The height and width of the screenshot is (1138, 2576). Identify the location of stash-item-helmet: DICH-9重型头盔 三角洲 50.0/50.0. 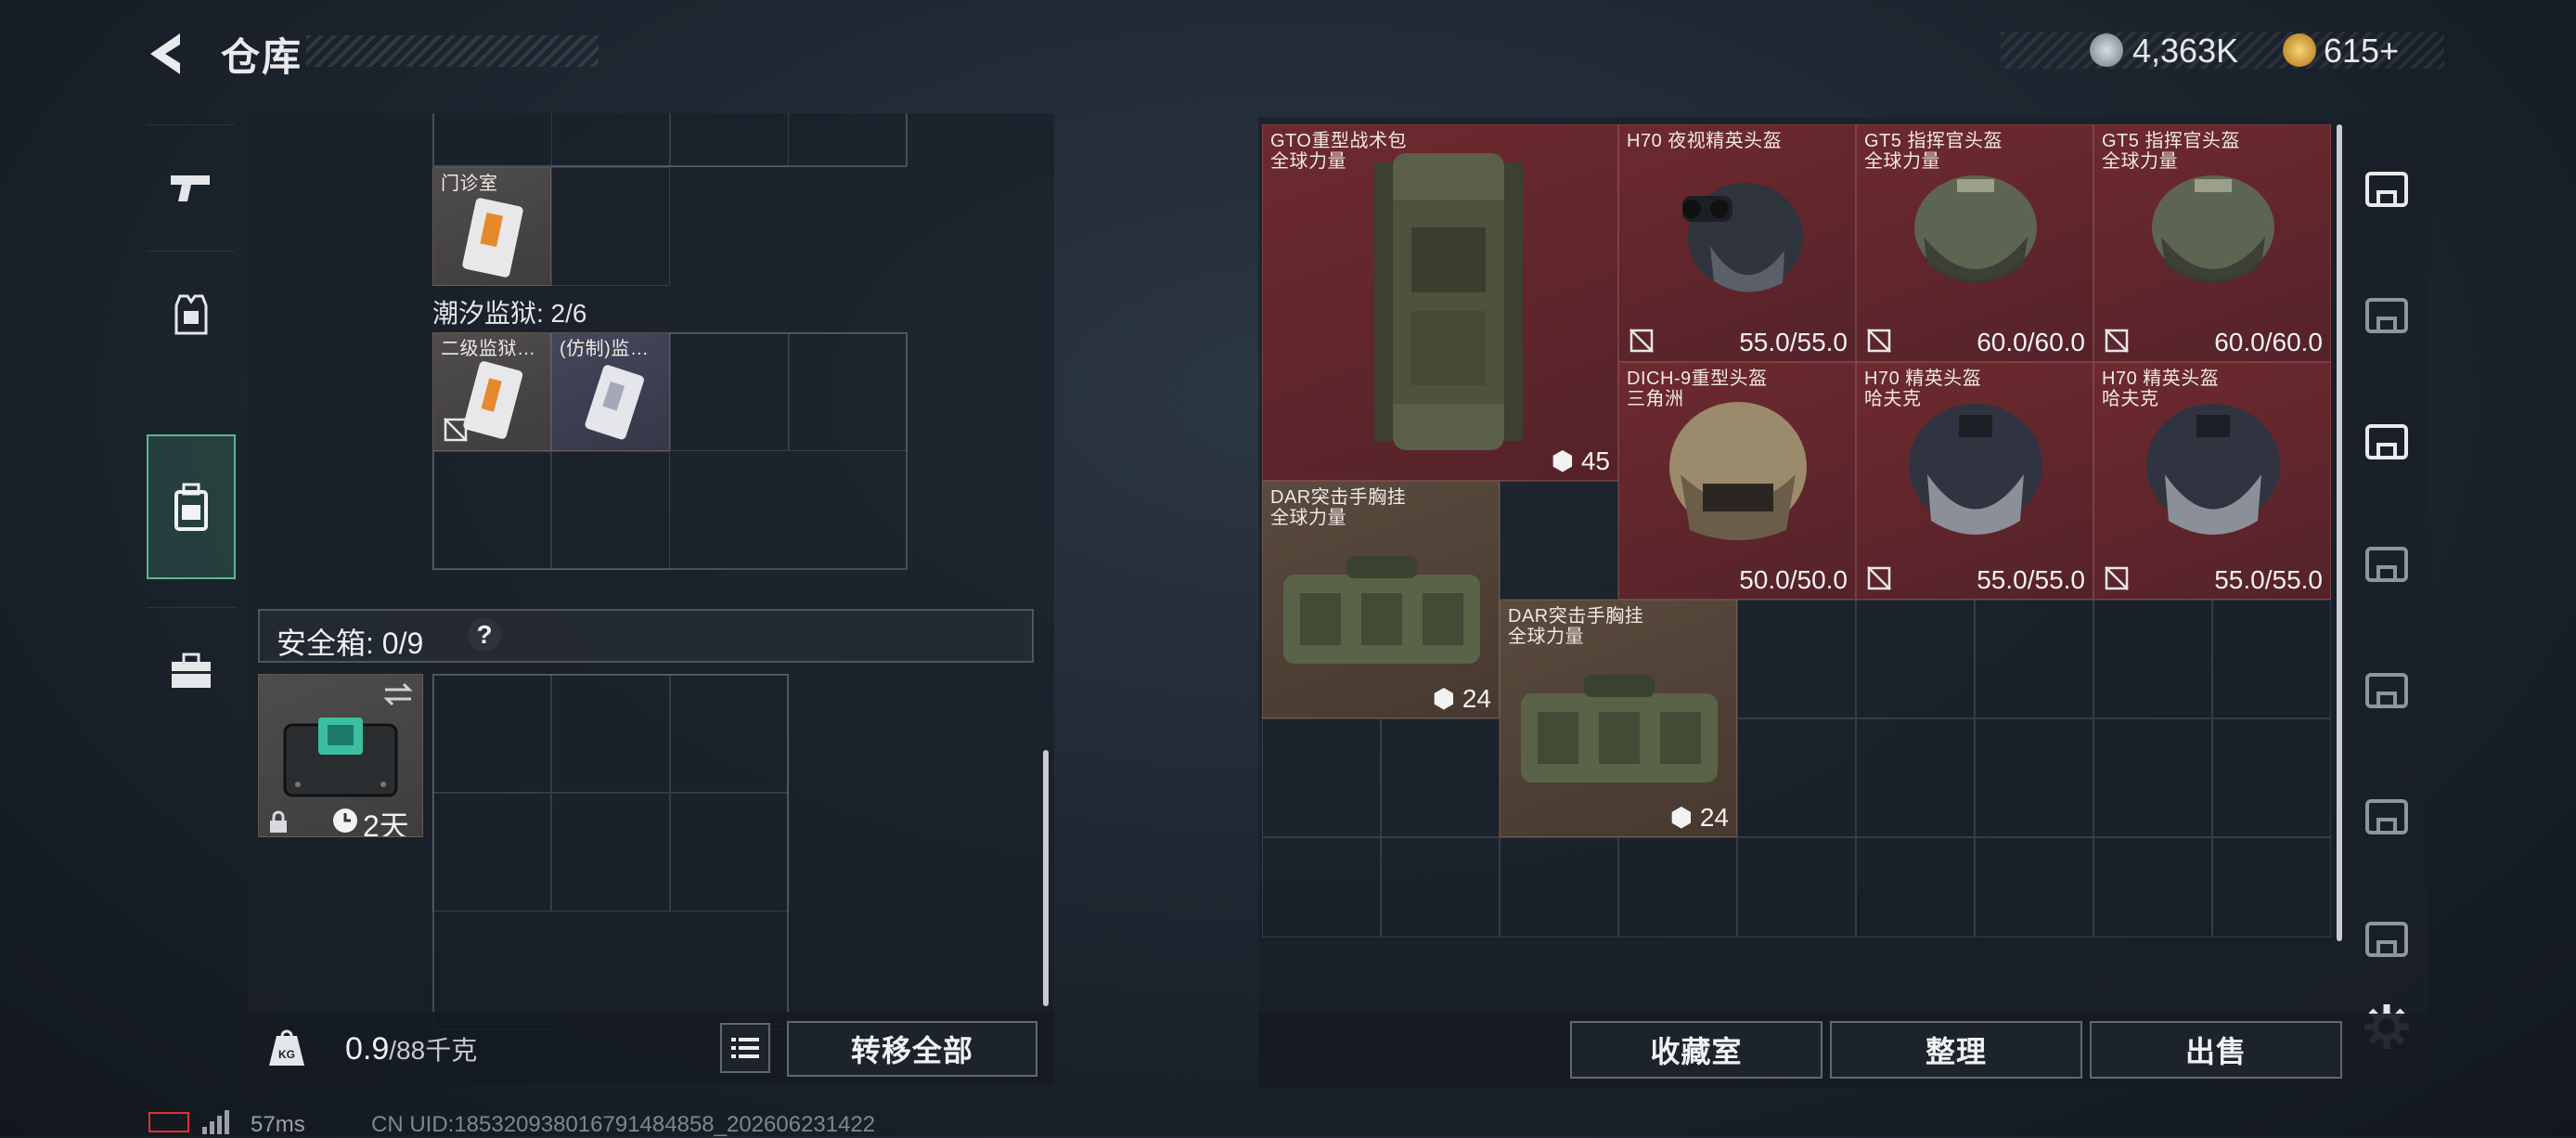
(1737, 481).